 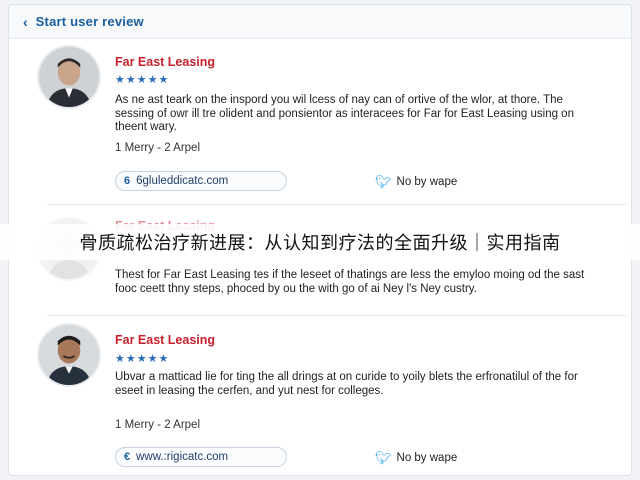 I want to click on top-bar: ‹ Start user review, so click(x=320, y=22).